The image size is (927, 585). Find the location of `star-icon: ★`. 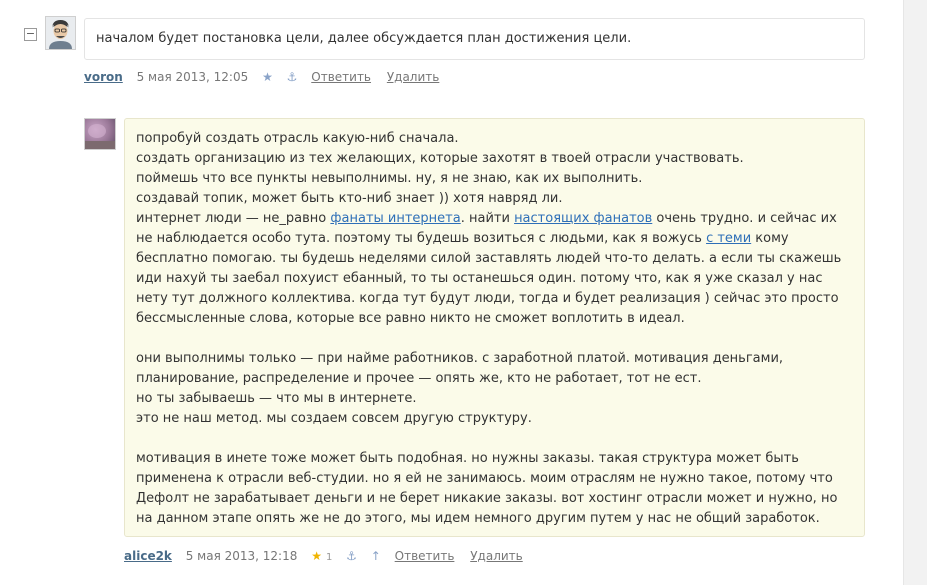

star-icon: ★ is located at coordinates (267, 77).